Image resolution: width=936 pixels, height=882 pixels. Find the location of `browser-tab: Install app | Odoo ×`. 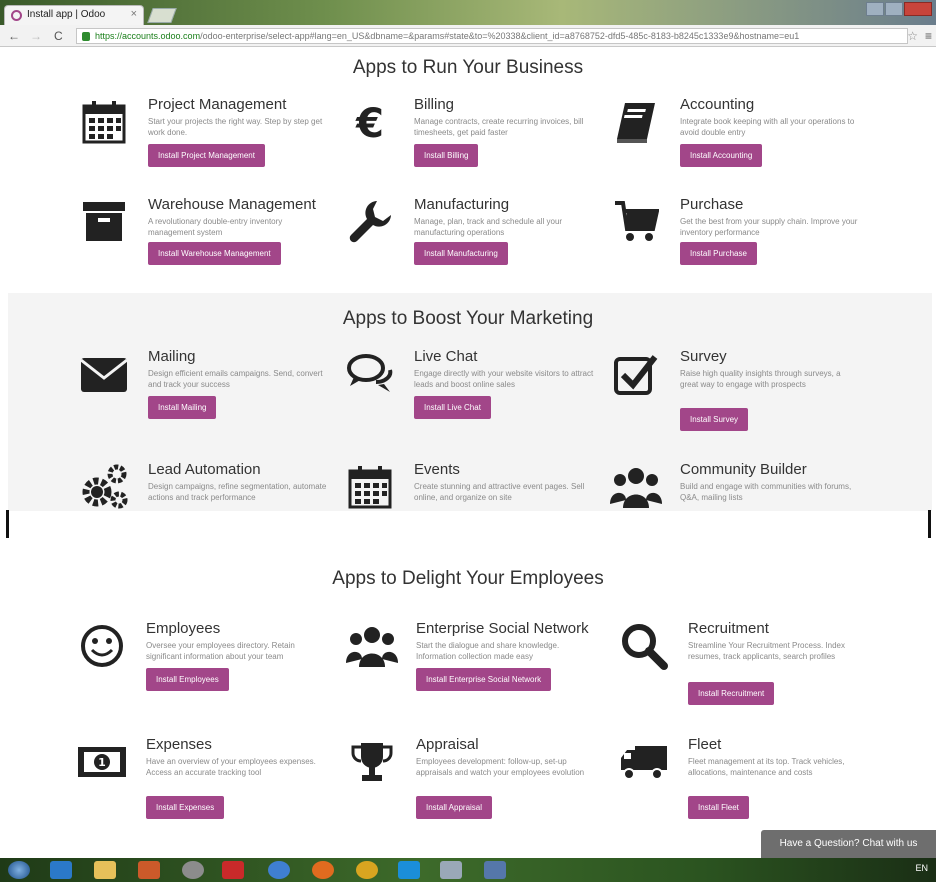

browser-tab: Install app | Odoo × is located at coordinates (74, 15).